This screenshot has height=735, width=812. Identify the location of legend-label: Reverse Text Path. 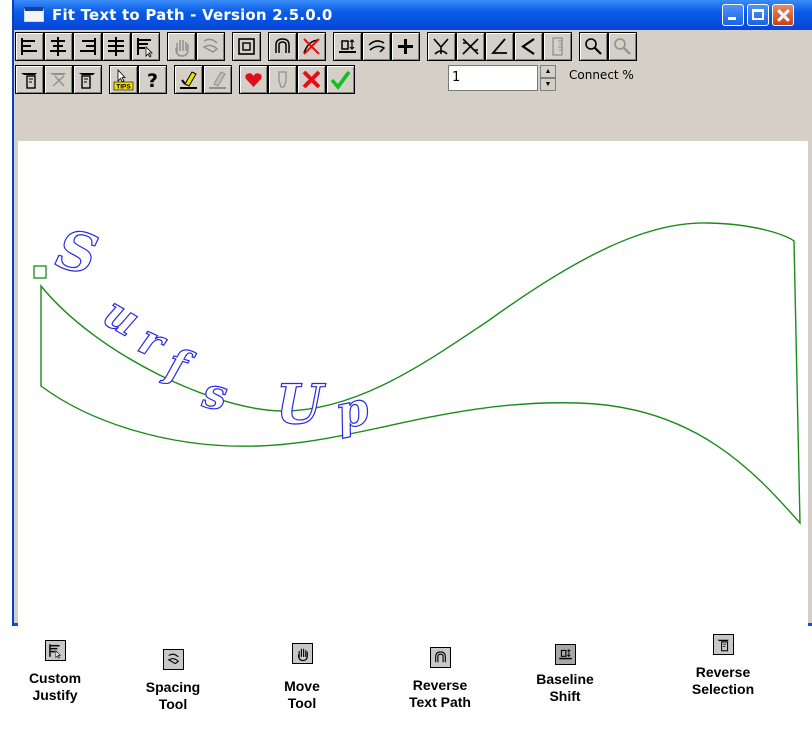
(440, 693).